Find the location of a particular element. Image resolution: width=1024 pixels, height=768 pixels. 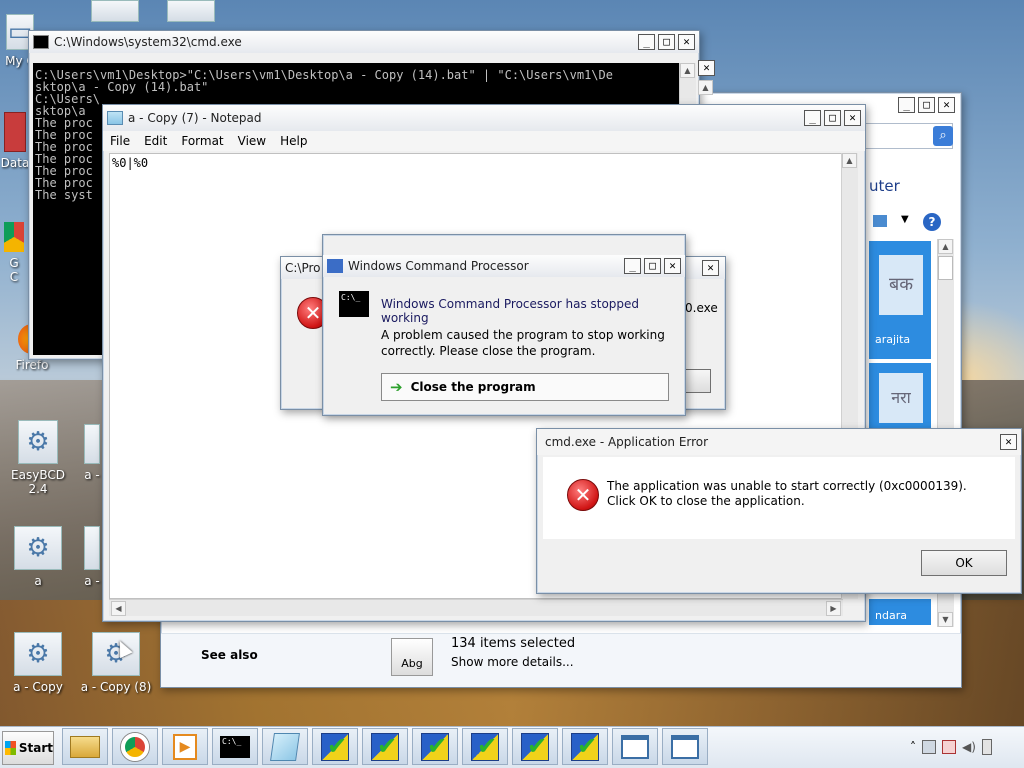

notepad-icon is located at coordinates (115, 118).